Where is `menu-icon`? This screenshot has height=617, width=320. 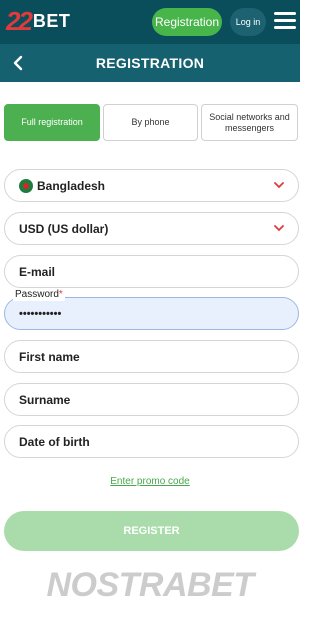
menu-icon is located at coordinates (285, 22).